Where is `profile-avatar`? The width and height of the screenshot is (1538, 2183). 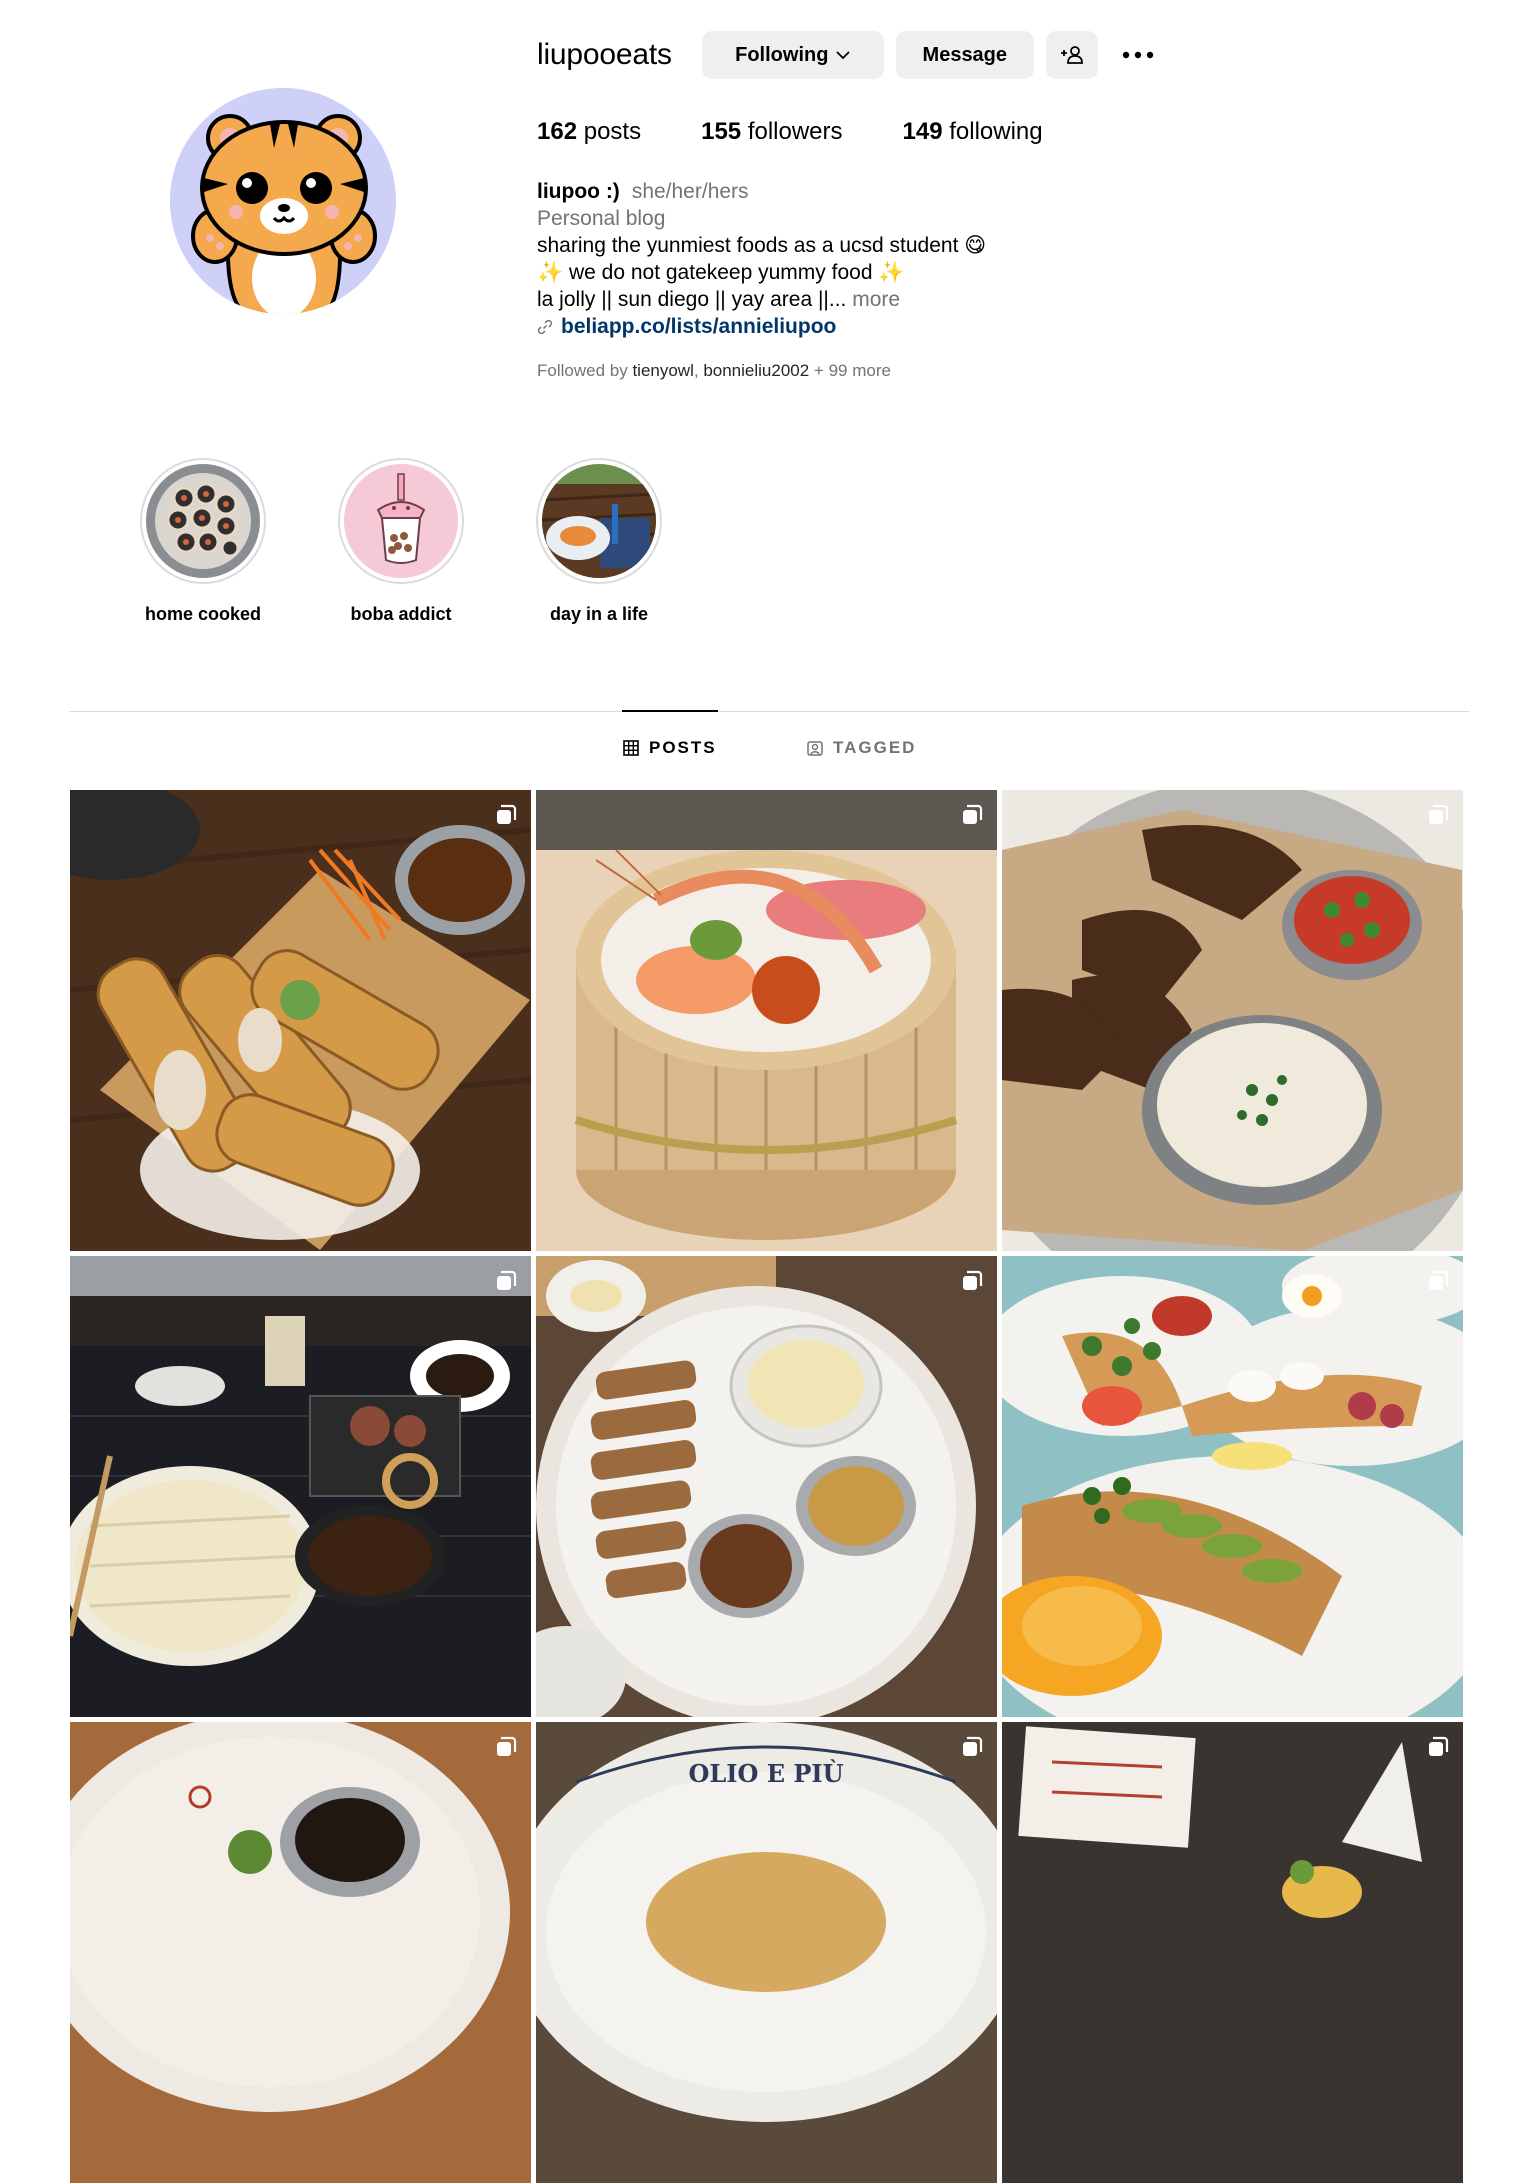 profile-avatar is located at coordinates (283, 201).